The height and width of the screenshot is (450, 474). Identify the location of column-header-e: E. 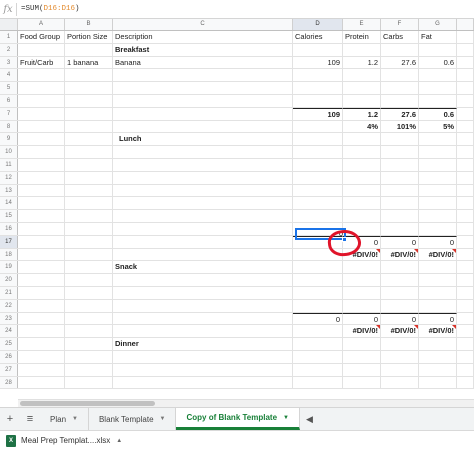
(362, 24).